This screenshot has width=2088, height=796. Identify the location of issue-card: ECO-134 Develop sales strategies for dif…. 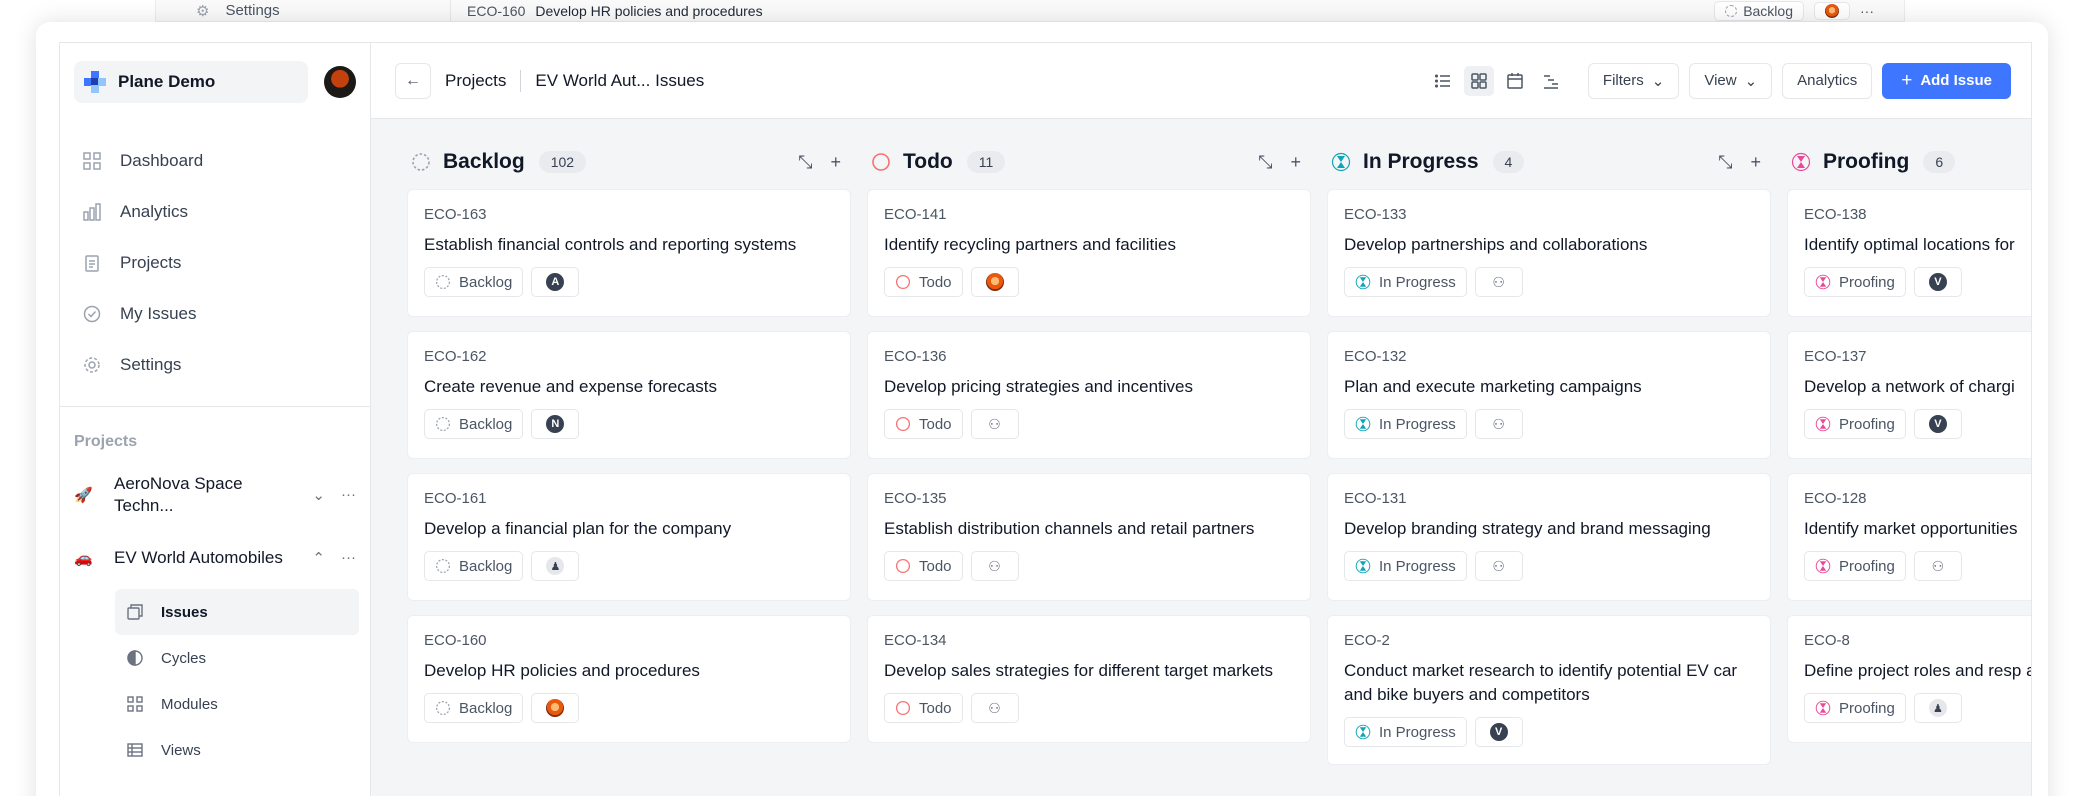
(1089, 679).